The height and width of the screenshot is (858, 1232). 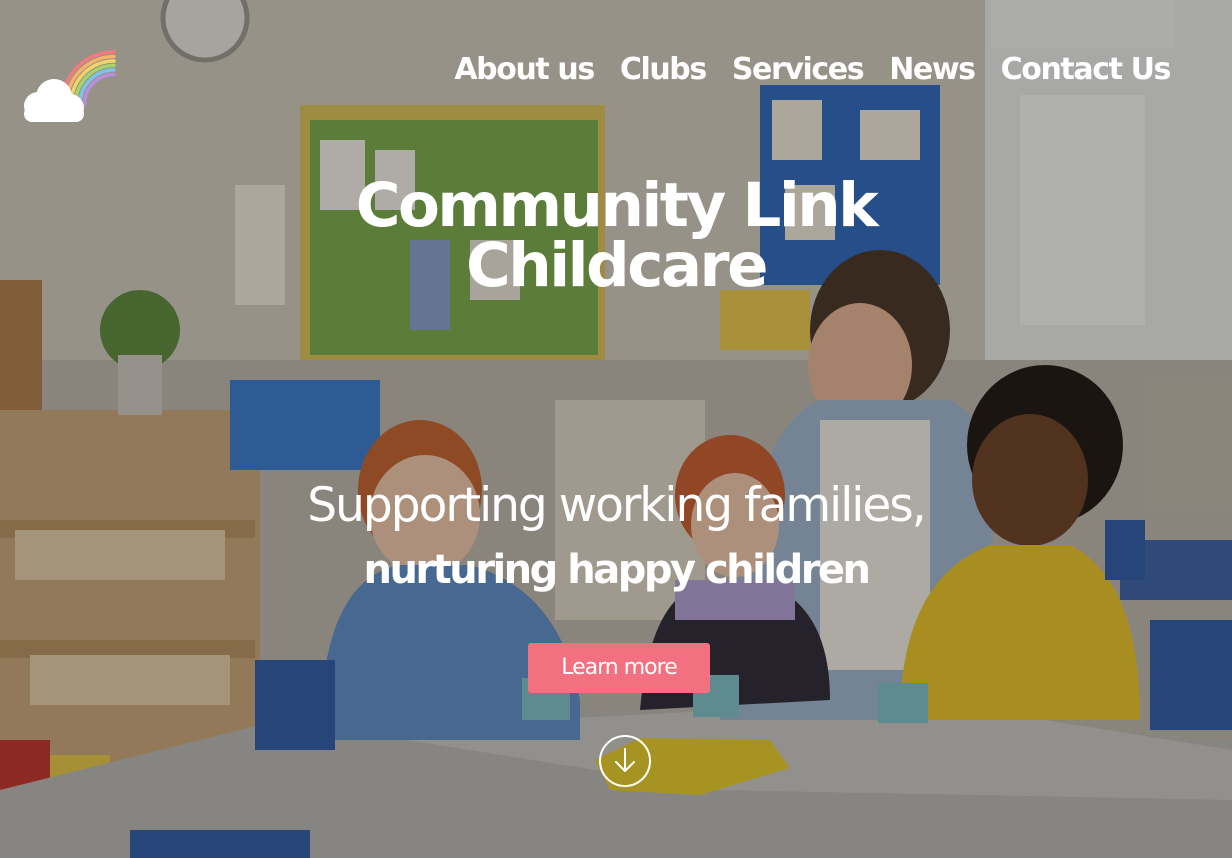 What do you see at coordinates (616, 505) in the screenshot?
I see `hero-tagline-line-1: Supporting working families,` at bounding box center [616, 505].